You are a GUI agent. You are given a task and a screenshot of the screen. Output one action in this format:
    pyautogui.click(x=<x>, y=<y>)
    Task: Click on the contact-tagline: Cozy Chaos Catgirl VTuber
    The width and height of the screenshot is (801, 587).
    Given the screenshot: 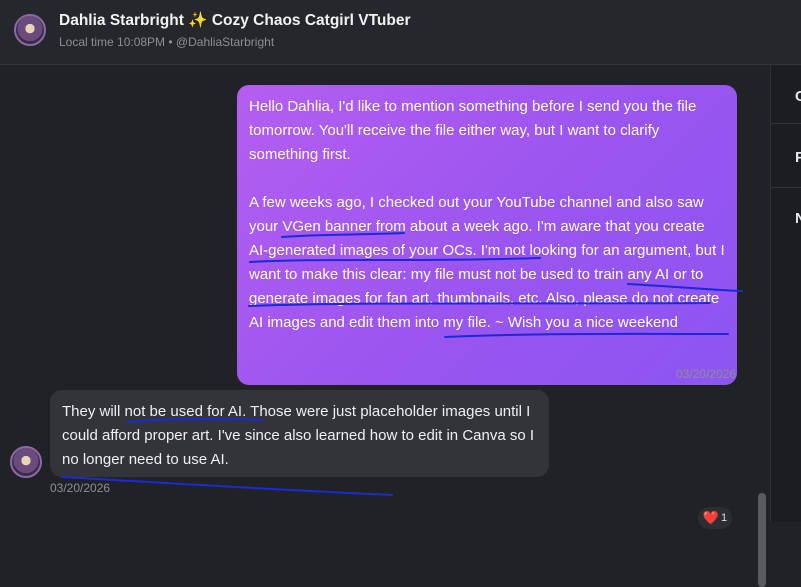 What is the action you would take?
    pyautogui.click(x=311, y=20)
    